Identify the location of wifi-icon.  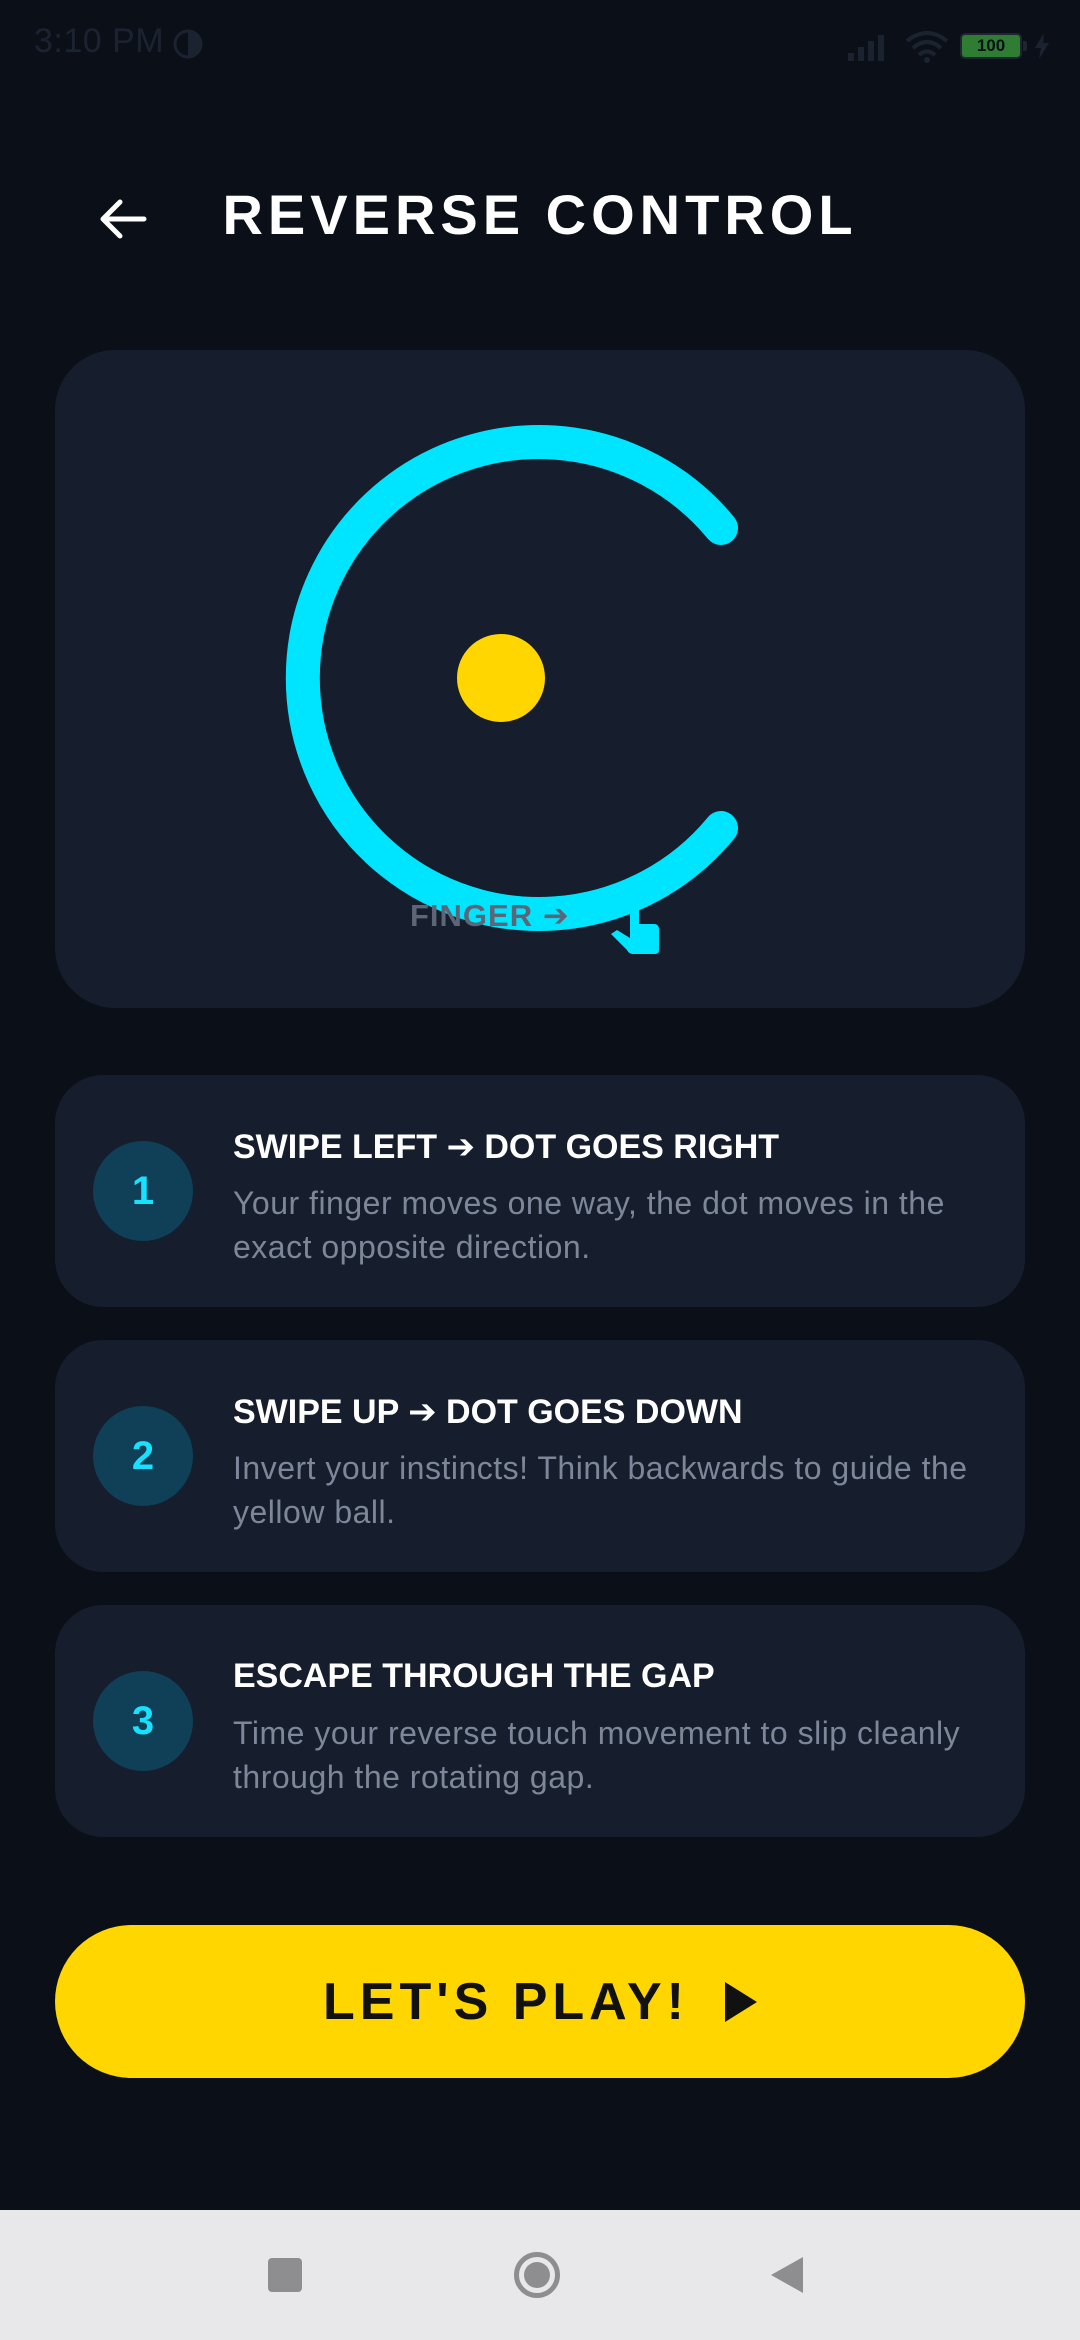
(927, 47).